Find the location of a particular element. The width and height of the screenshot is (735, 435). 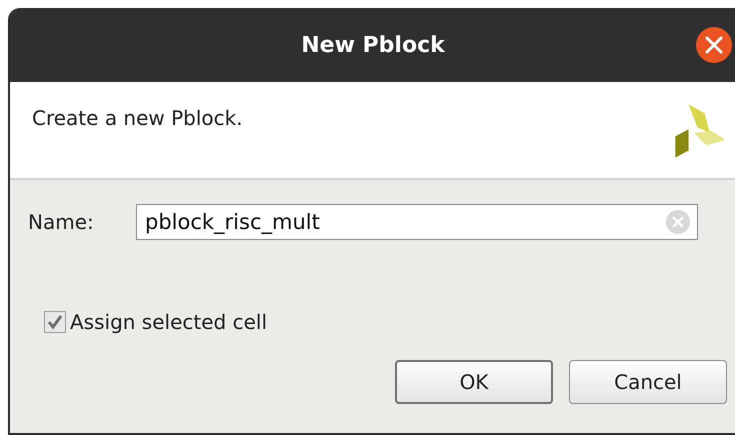

checkbox-label: Assign selected cell is located at coordinates (169, 322).